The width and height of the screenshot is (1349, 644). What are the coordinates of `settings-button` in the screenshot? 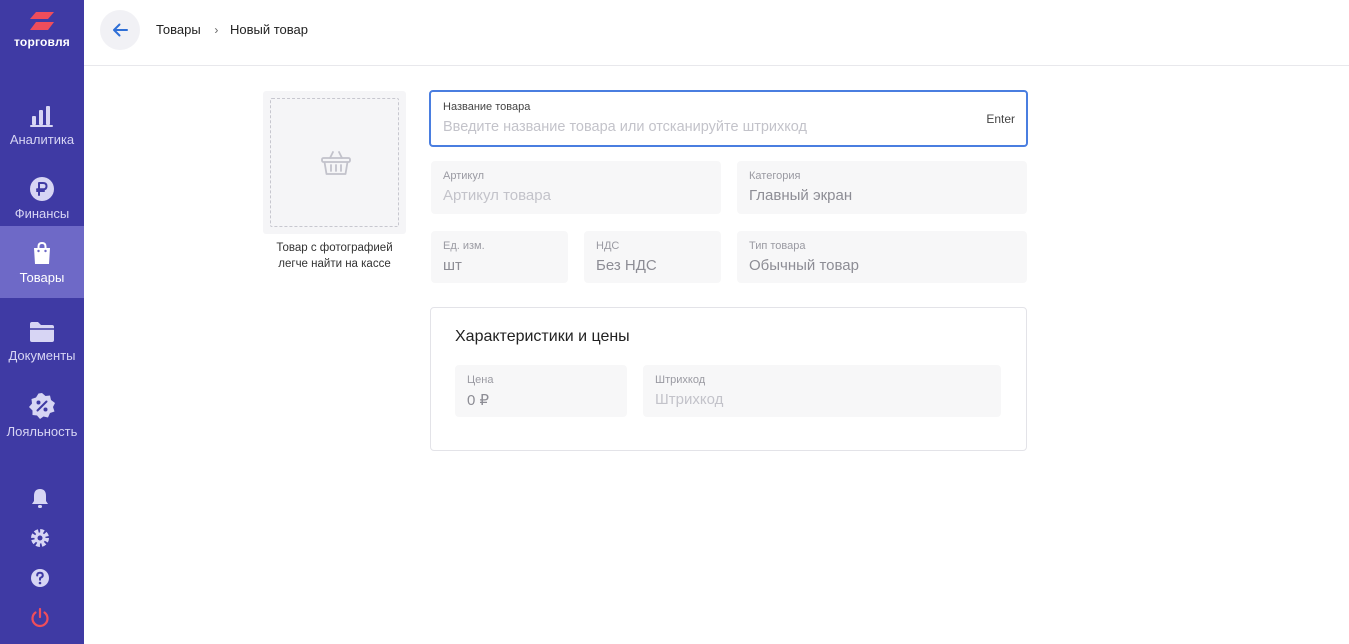 It's located at (40, 538).